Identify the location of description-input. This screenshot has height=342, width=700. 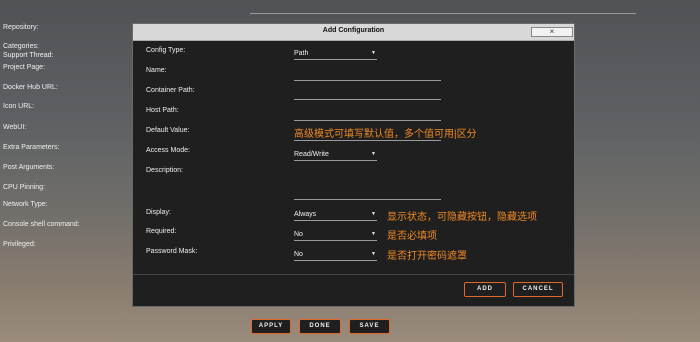
(367, 194).